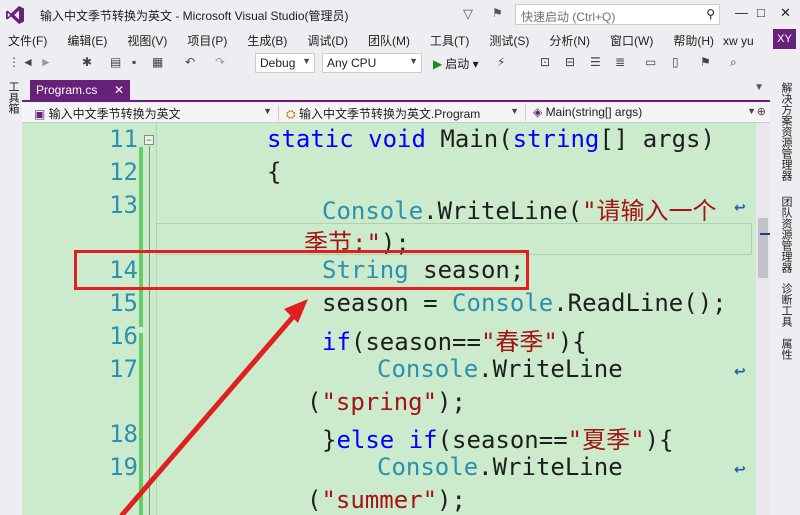  I want to click on class-icon: ⛭, so click(292, 114).